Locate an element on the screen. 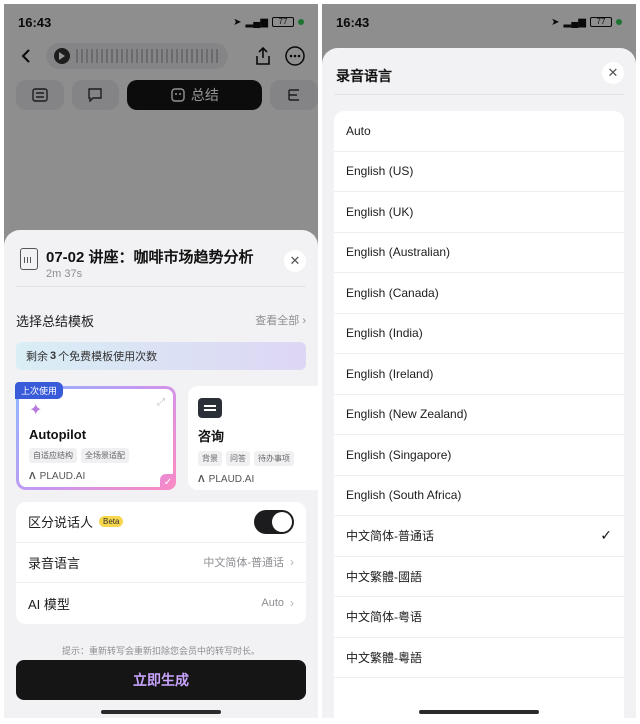 Image resolution: width=640 pixels, height=724 pixels. language-option: English (India) is located at coordinates (479, 334).